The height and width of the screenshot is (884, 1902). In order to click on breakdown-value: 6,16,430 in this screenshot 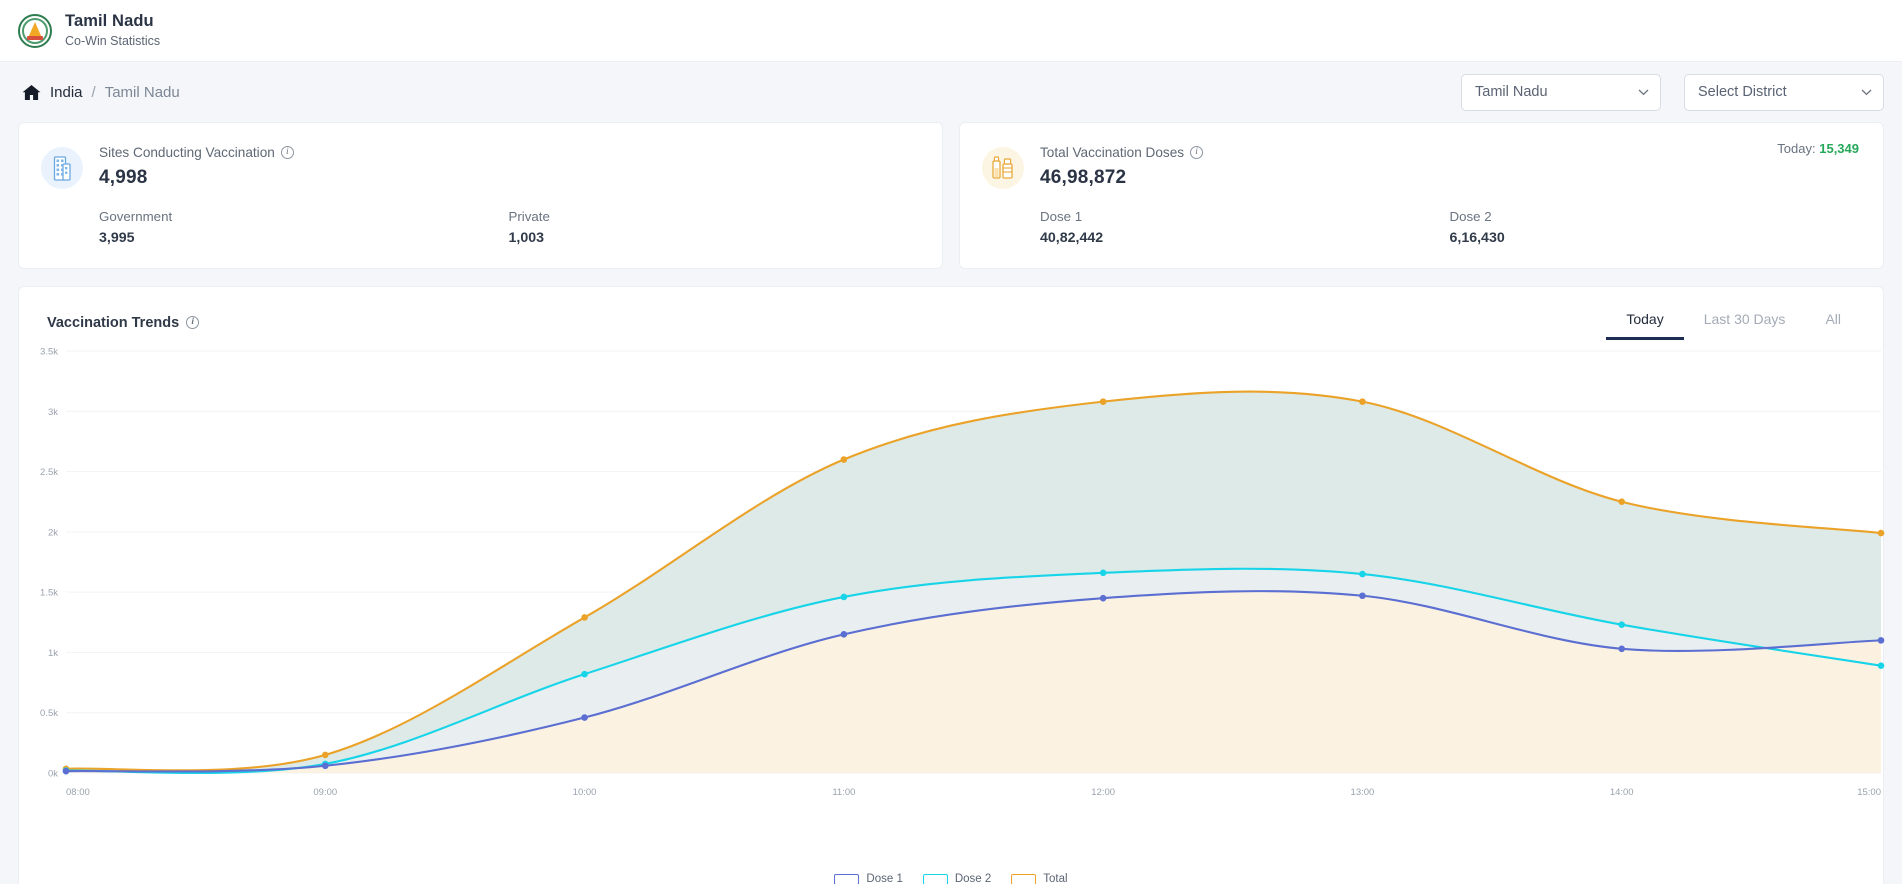, I will do `click(1477, 238)`.